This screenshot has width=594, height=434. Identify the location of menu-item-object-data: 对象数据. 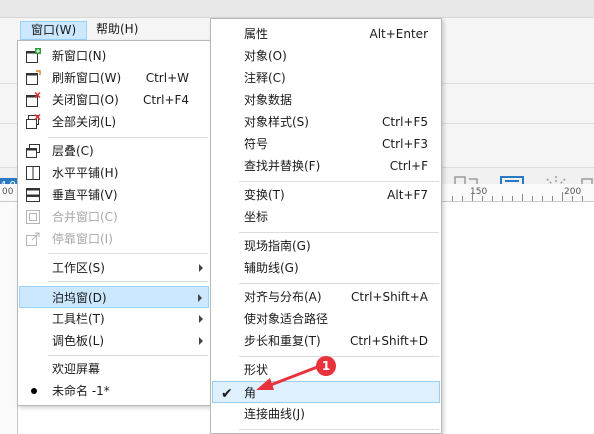
(326, 100).